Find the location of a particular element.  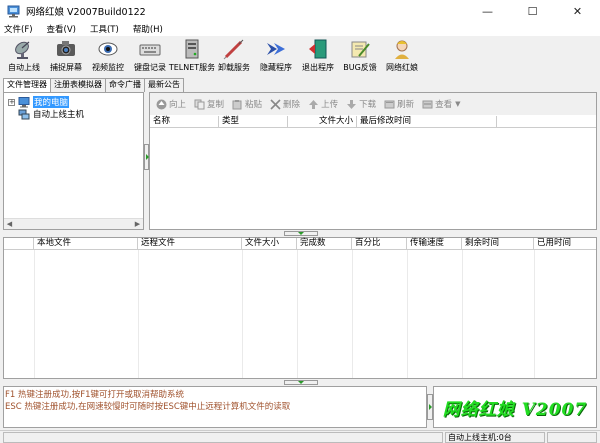

scroll-right-icon: ▶ is located at coordinates (137, 224).